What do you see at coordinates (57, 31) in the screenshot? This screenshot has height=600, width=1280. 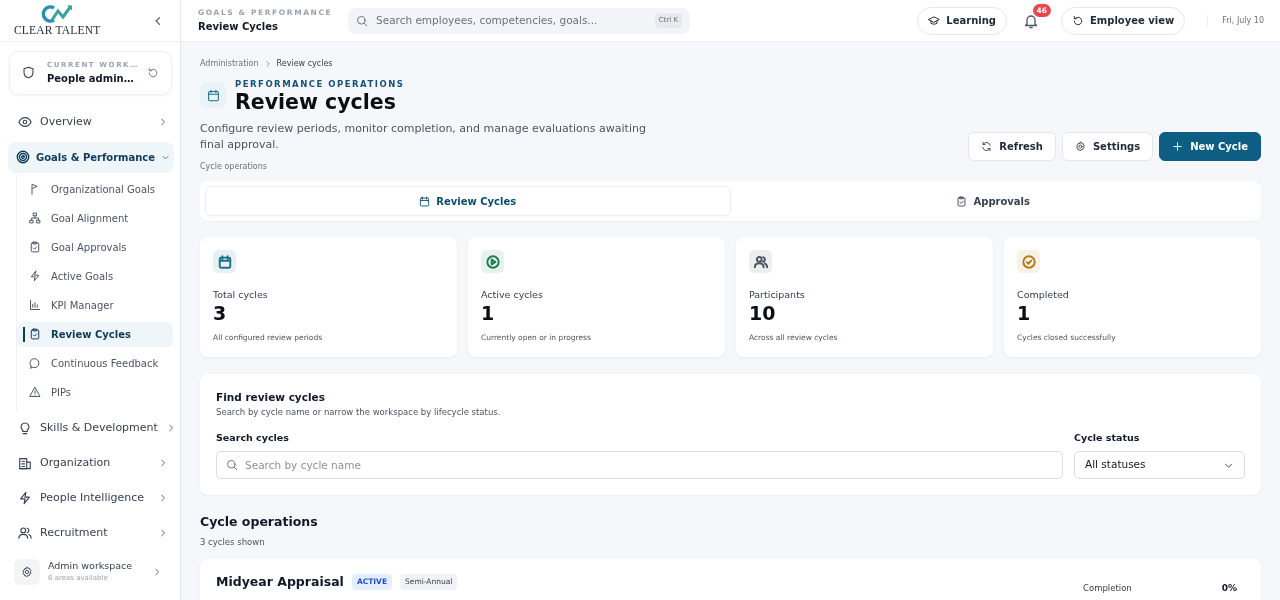 I see `brand-name: CLEAR TALENT` at bounding box center [57, 31].